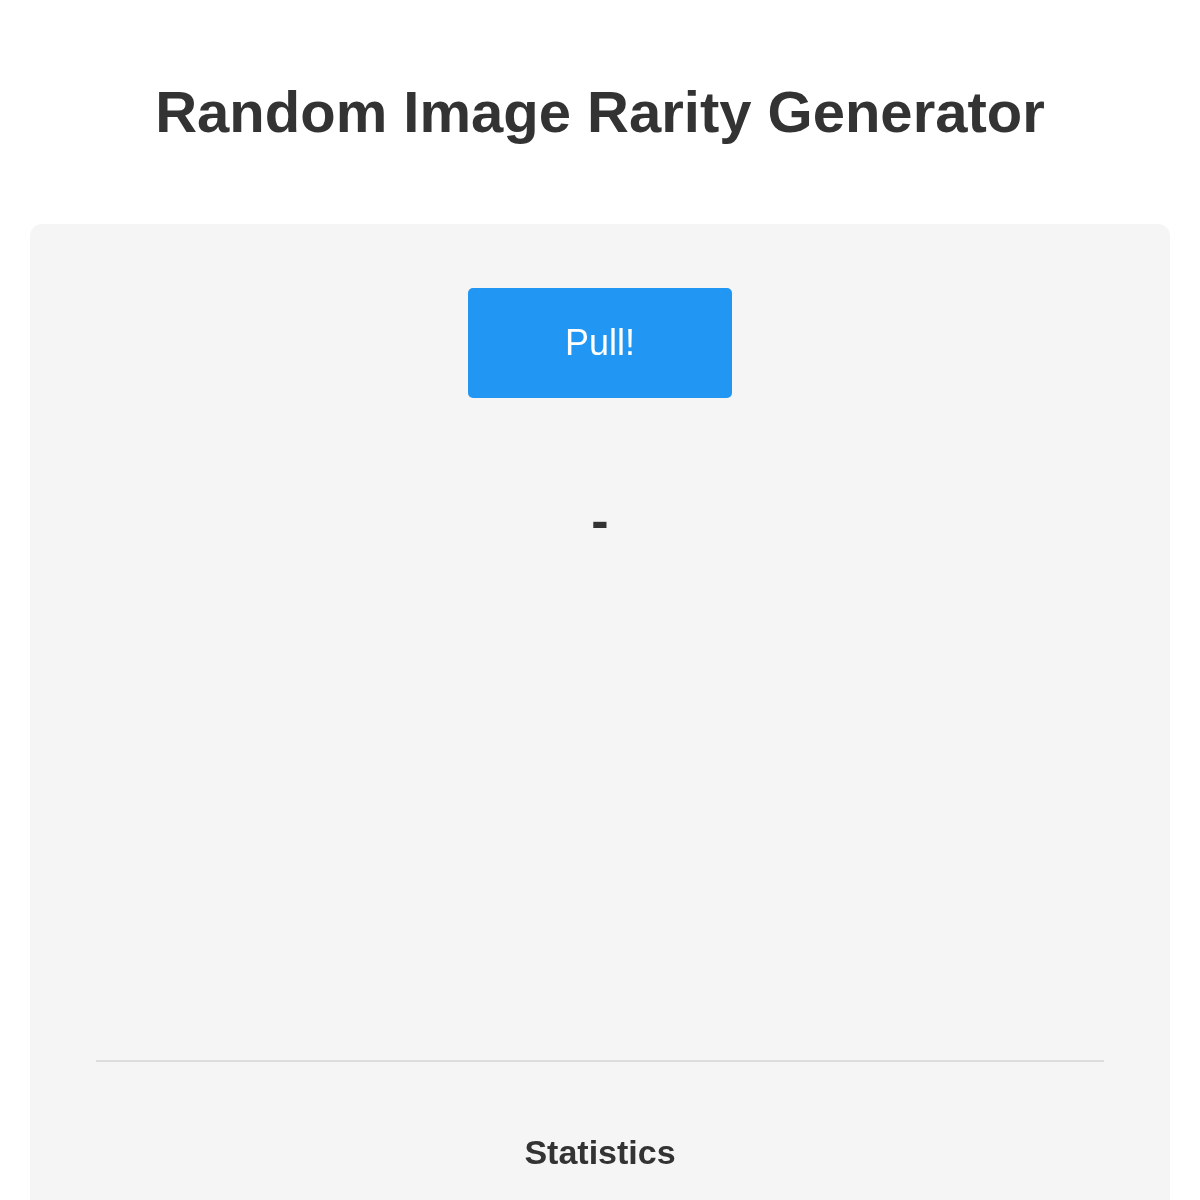 The image size is (1200, 1200). What do you see at coordinates (600, 1152) in the screenshot?
I see `statistics-heading: Statistics` at bounding box center [600, 1152].